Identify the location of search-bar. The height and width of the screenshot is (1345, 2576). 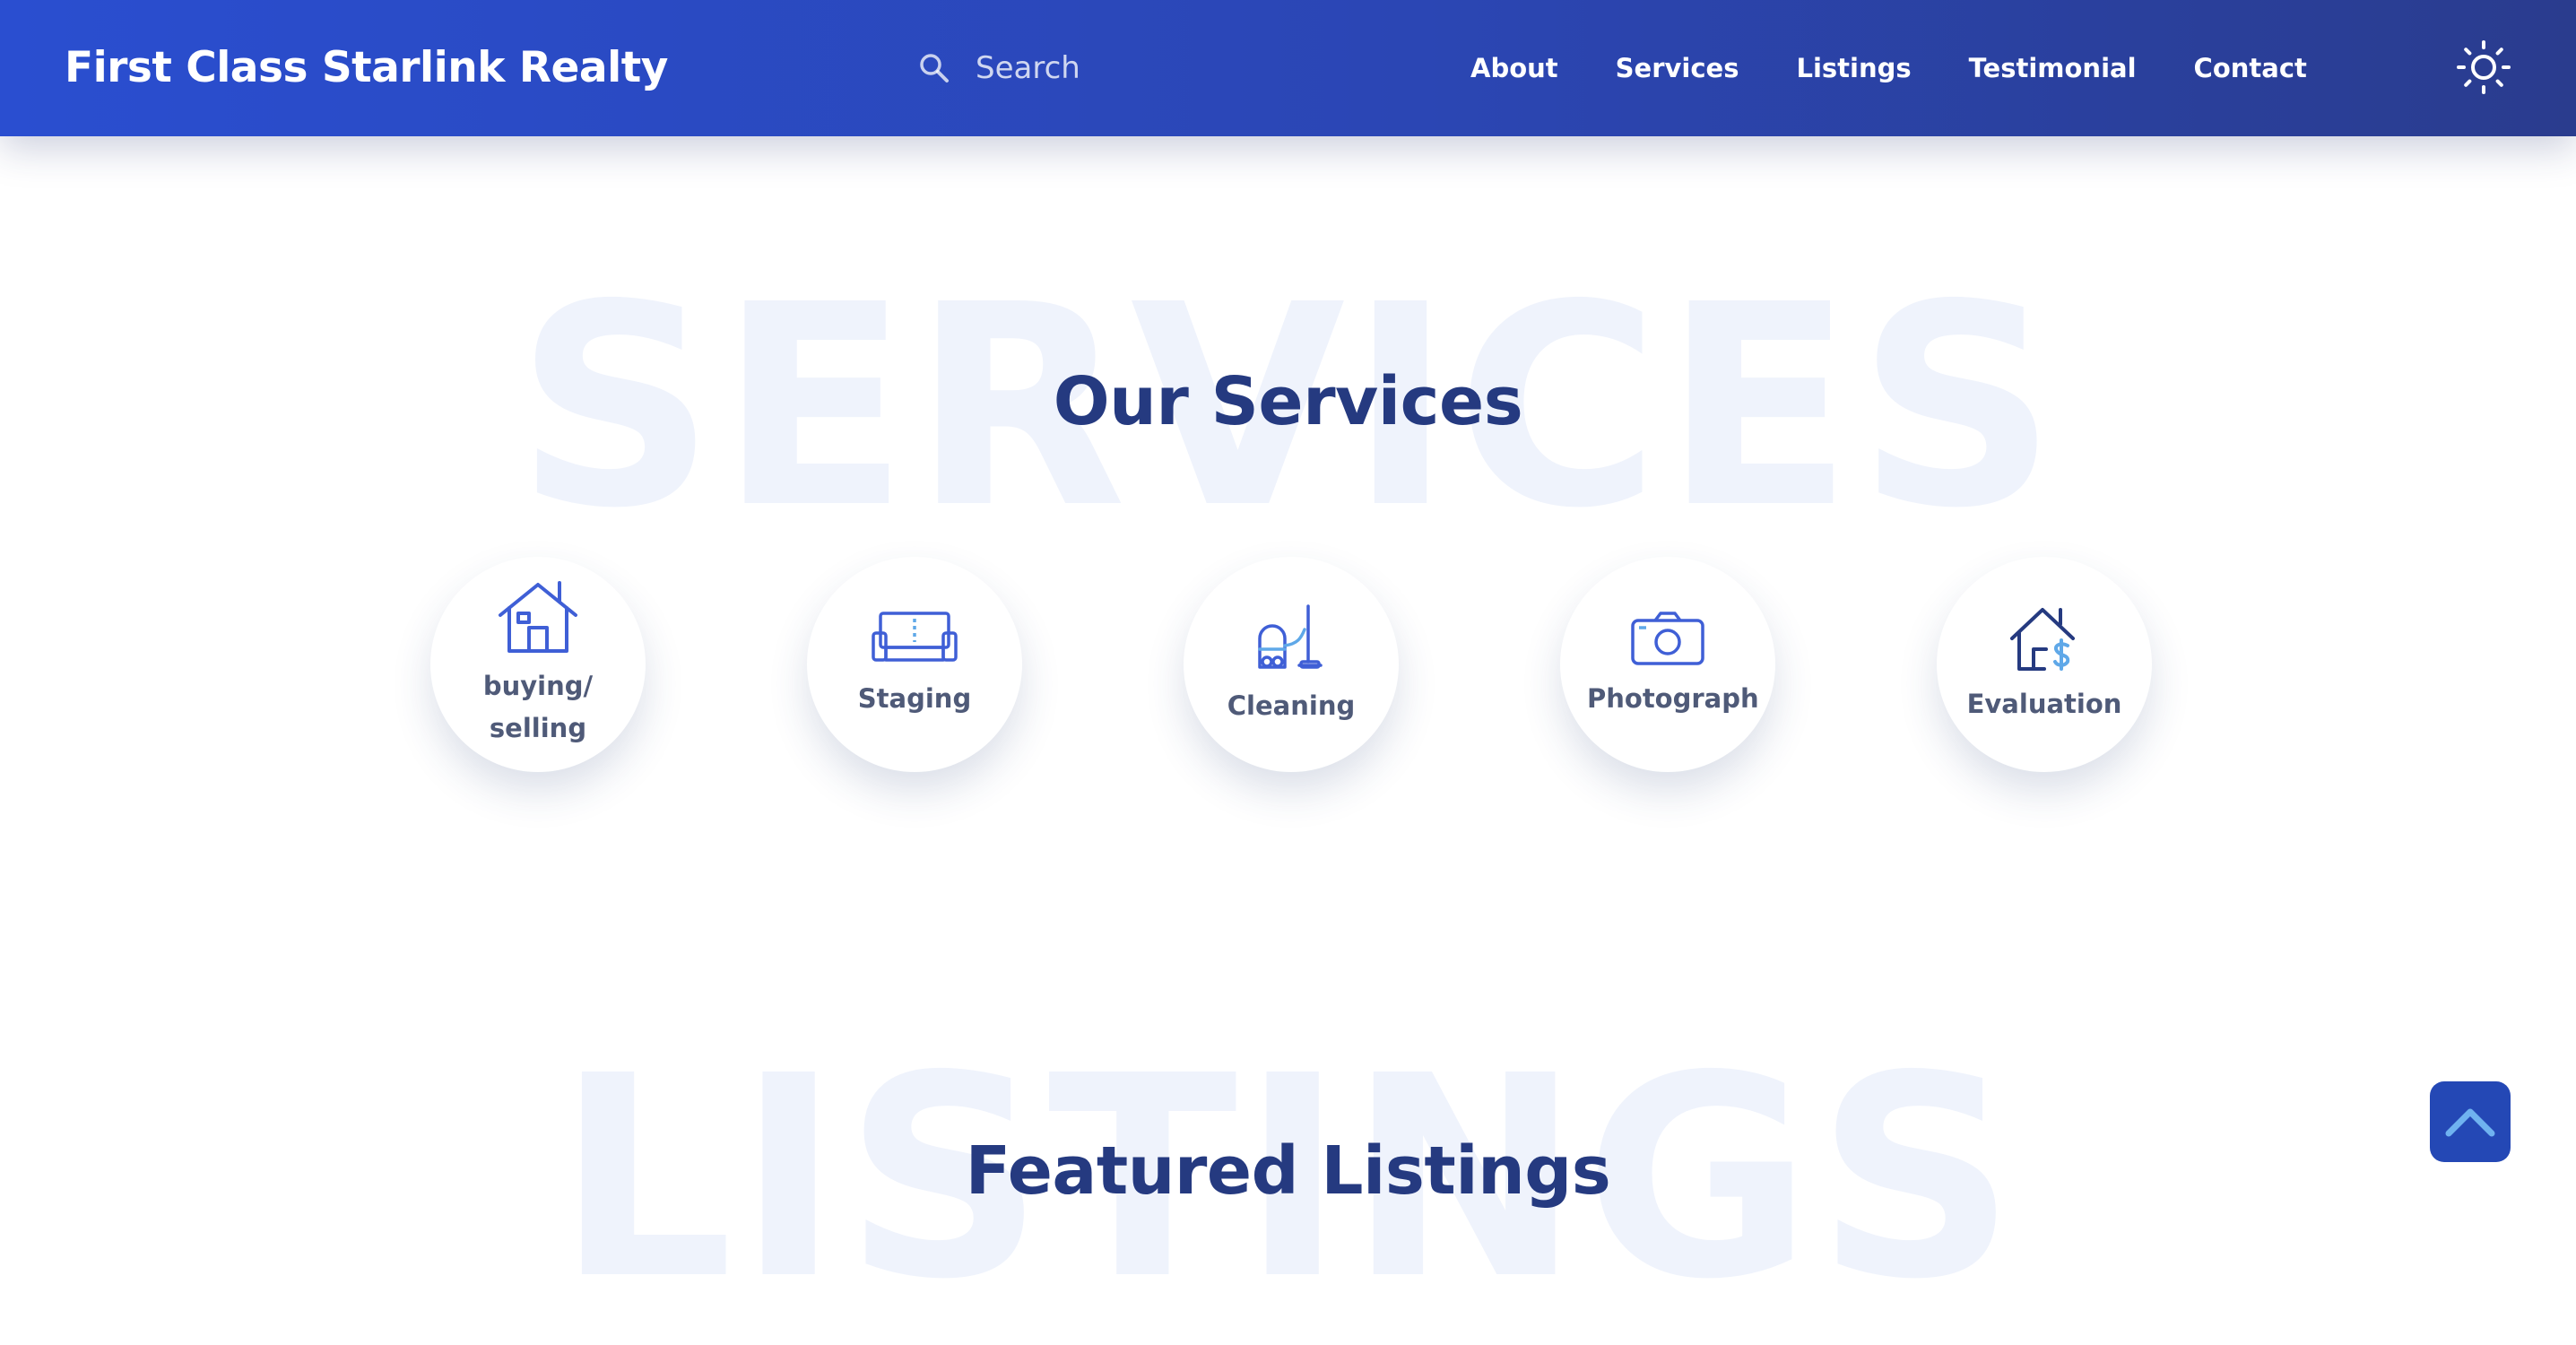
(1104, 68).